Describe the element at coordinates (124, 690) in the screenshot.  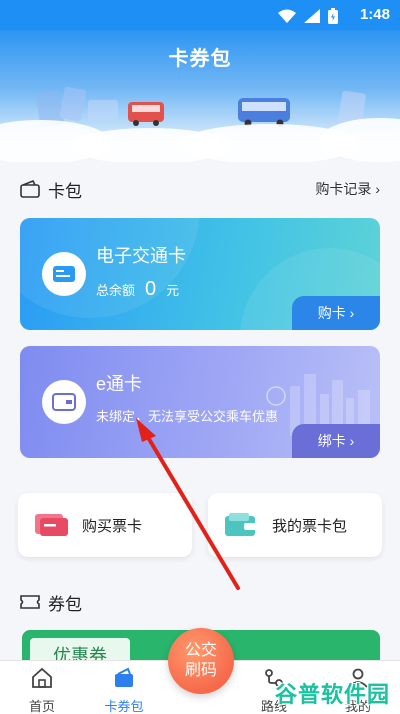
I see `tab-card-wallet: 卡券包` at that location.